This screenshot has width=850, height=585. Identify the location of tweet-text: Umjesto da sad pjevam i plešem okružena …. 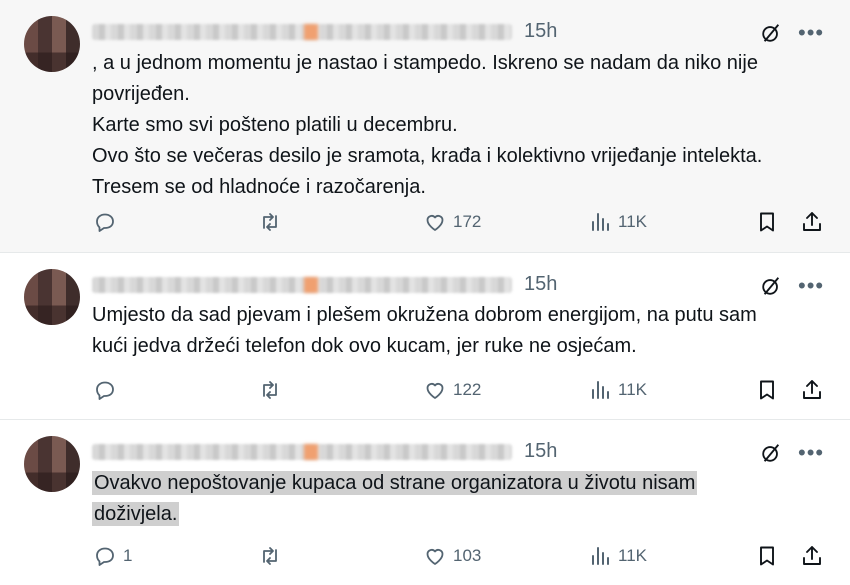
(462, 331).